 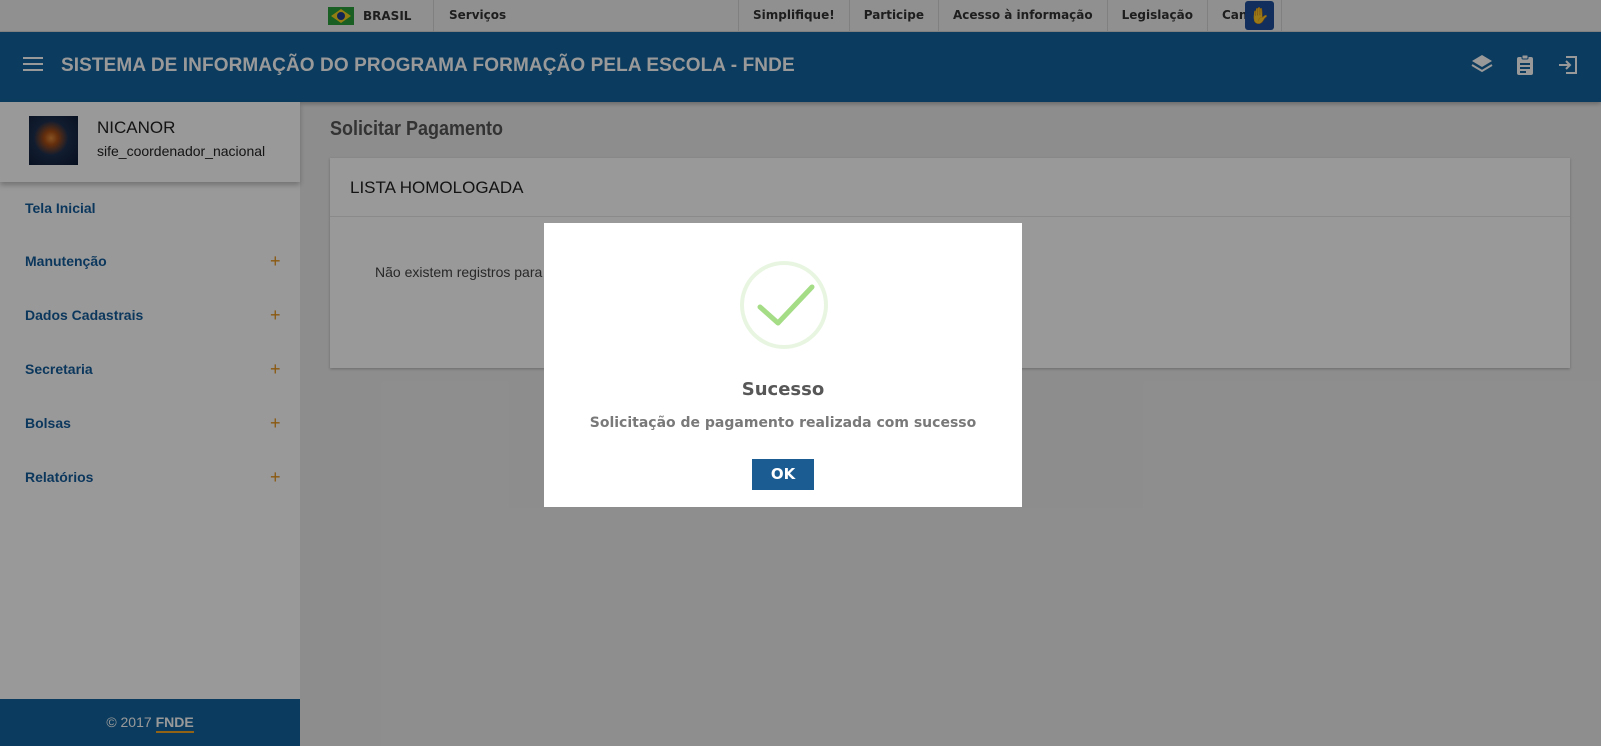 I want to click on dialog-title: Sucesso, so click(x=783, y=389).